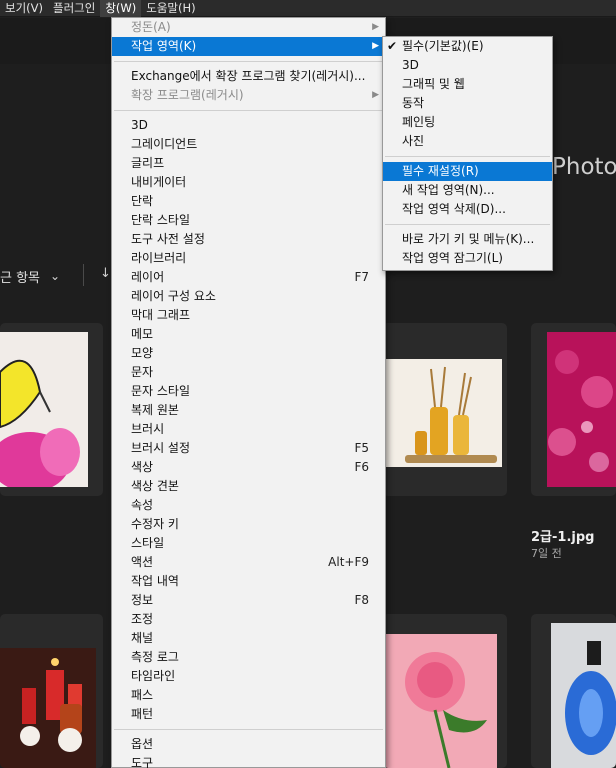 Image resolution: width=616 pixels, height=768 pixels. Describe the element at coordinates (248, 657) in the screenshot. I see `menu-item-측정-로그: 측정 로그` at that location.